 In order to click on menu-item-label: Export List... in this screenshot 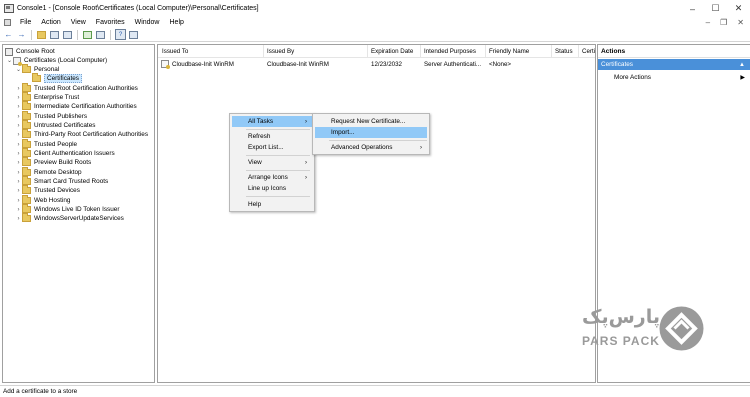, I will do `click(266, 147)`.